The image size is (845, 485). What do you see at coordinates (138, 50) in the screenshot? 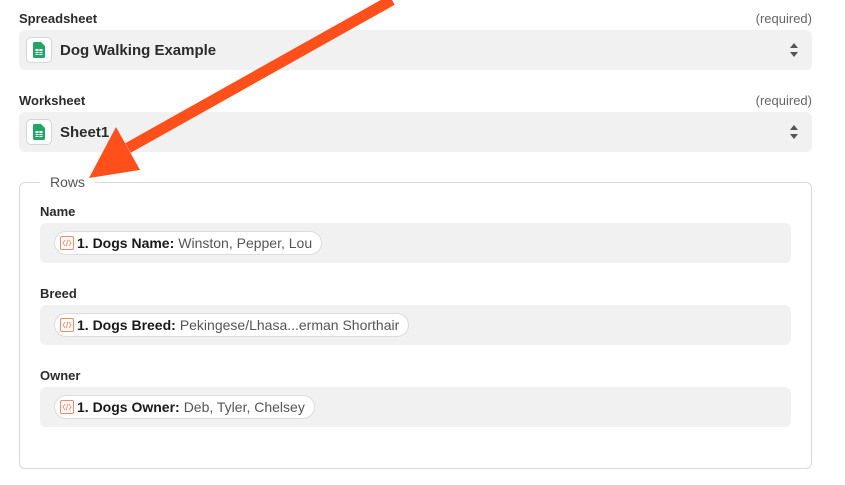
I see `spreadsheet-value: Dog Walking Example` at bounding box center [138, 50].